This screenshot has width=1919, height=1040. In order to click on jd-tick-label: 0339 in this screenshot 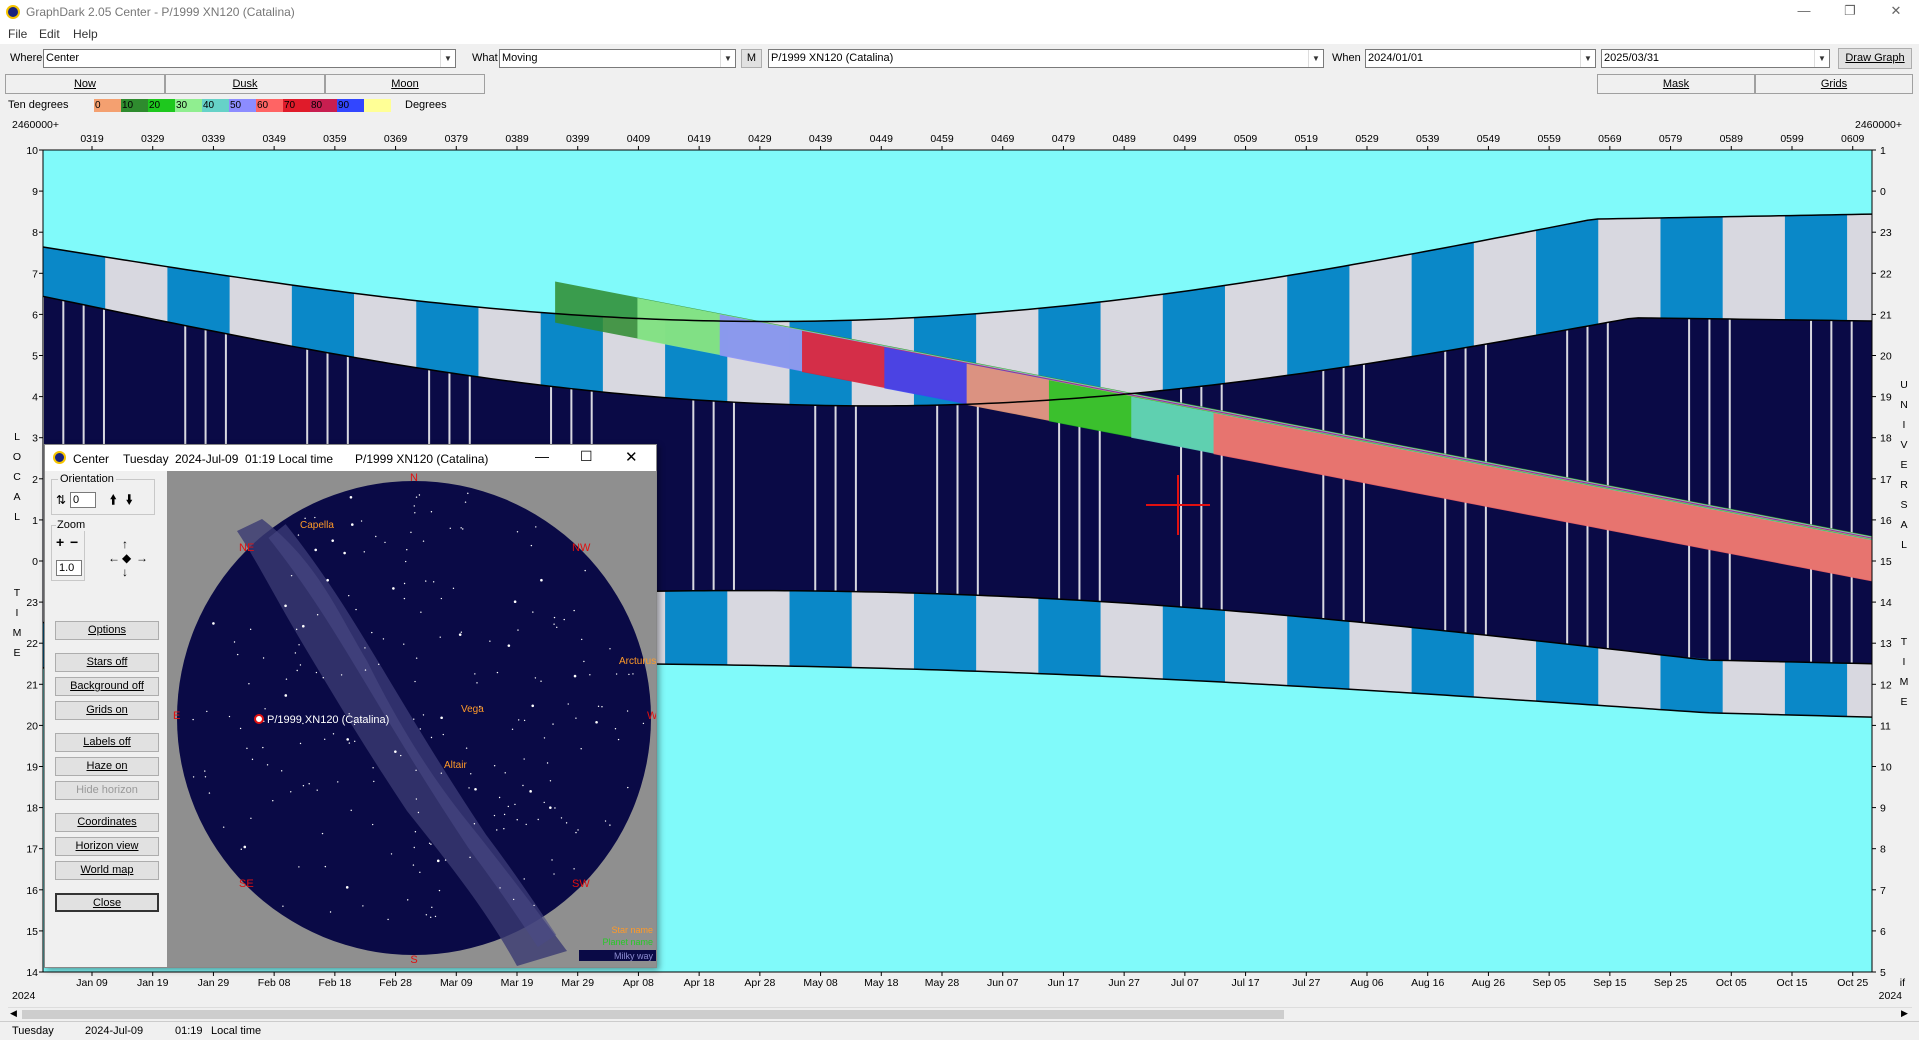, I will do `click(214, 139)`.